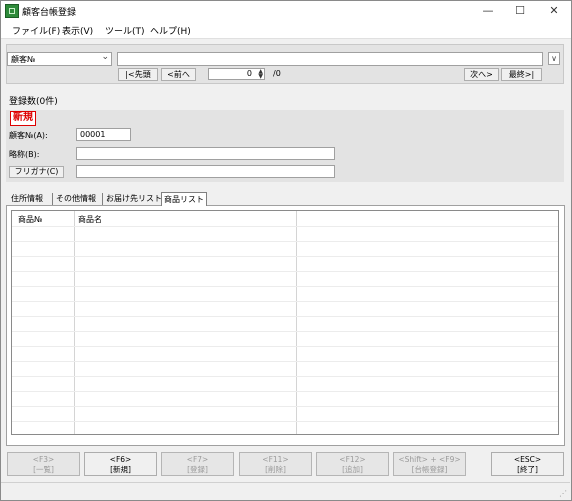  I want to click on prev-record-button: <前へ, so click(178, 74).